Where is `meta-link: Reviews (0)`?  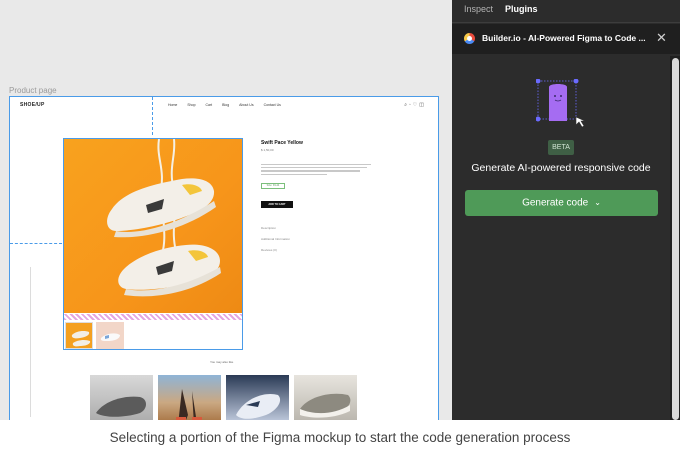 meta-link: Reviews (0) is located at coordinates (269, 250).